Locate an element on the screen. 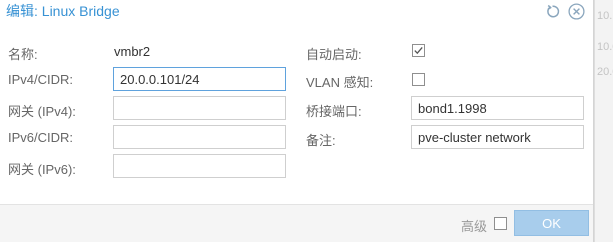  background-row-text: 10.0 is located at coordinates (605, 47).